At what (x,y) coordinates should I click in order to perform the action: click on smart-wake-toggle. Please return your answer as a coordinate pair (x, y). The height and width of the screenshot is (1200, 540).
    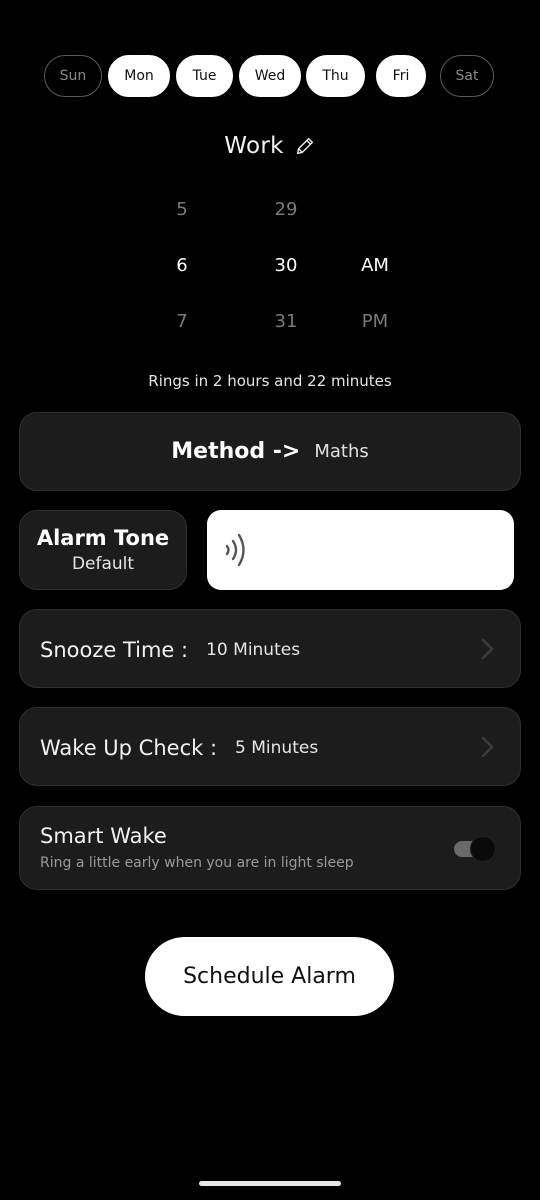
    Looking at the image, I should click on (475, 849).